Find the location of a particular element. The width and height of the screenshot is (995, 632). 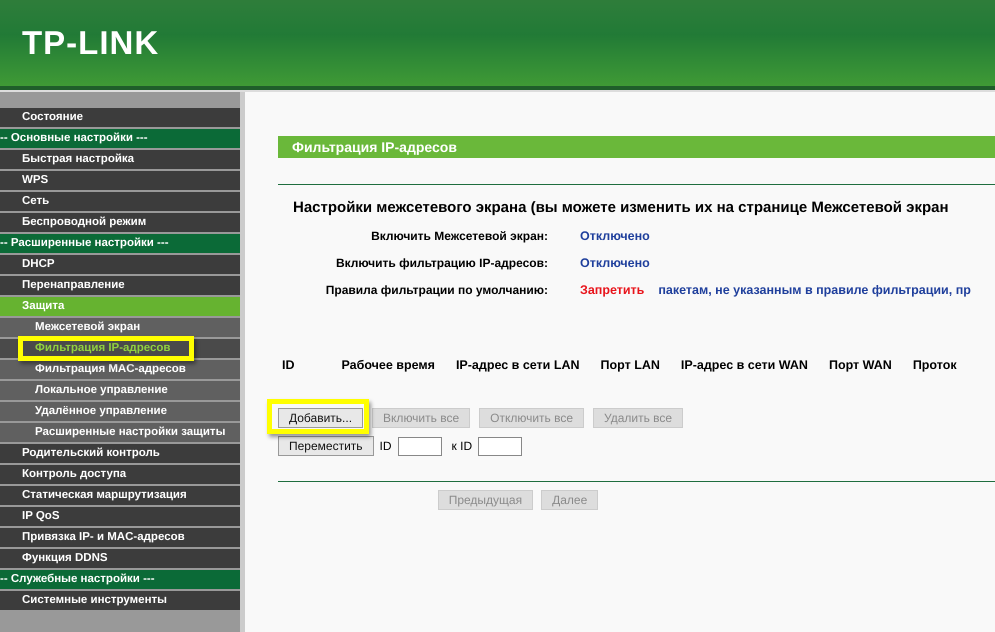

sidebar-item: Функция DDNS is located at coordinates (120, 558).